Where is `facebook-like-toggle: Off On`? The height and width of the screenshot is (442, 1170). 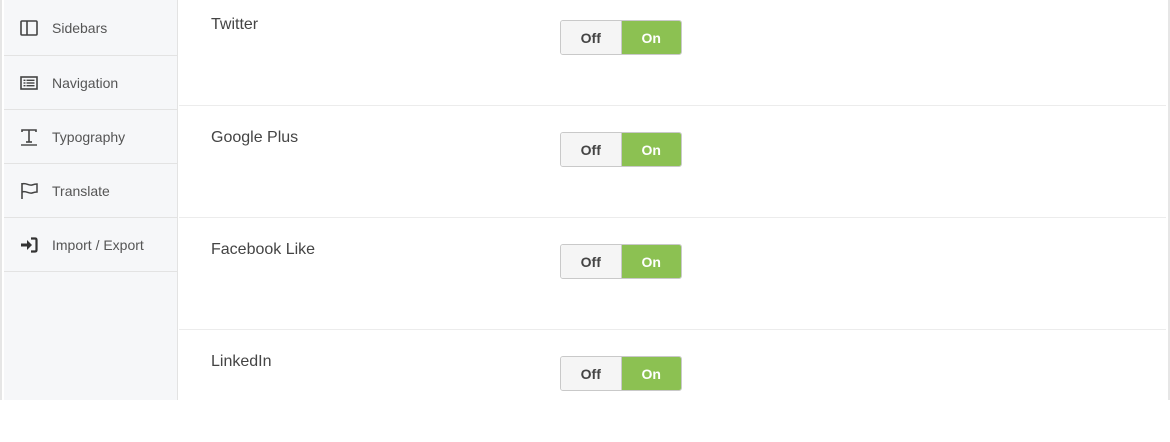 facebook-like-toggle: Off On is located at coordinates (621, 261).